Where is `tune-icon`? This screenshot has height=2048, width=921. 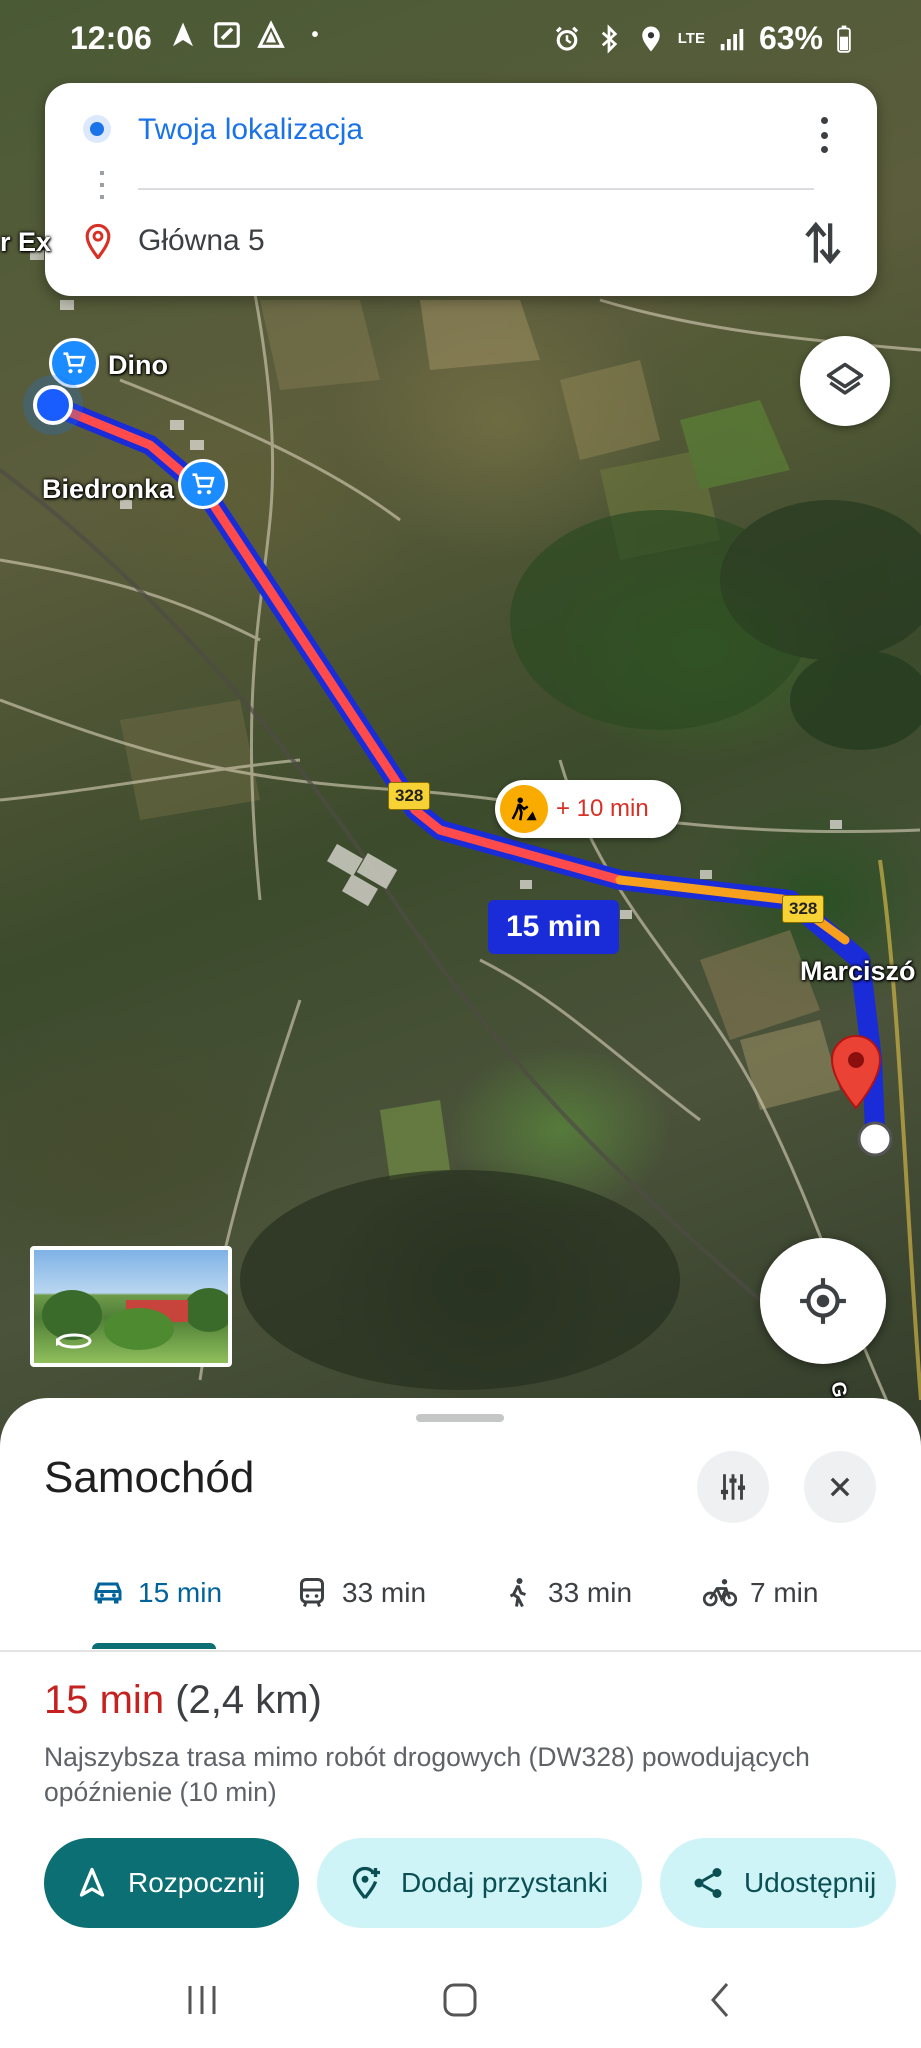 tune-icon is located at coordinates (733, 1487).